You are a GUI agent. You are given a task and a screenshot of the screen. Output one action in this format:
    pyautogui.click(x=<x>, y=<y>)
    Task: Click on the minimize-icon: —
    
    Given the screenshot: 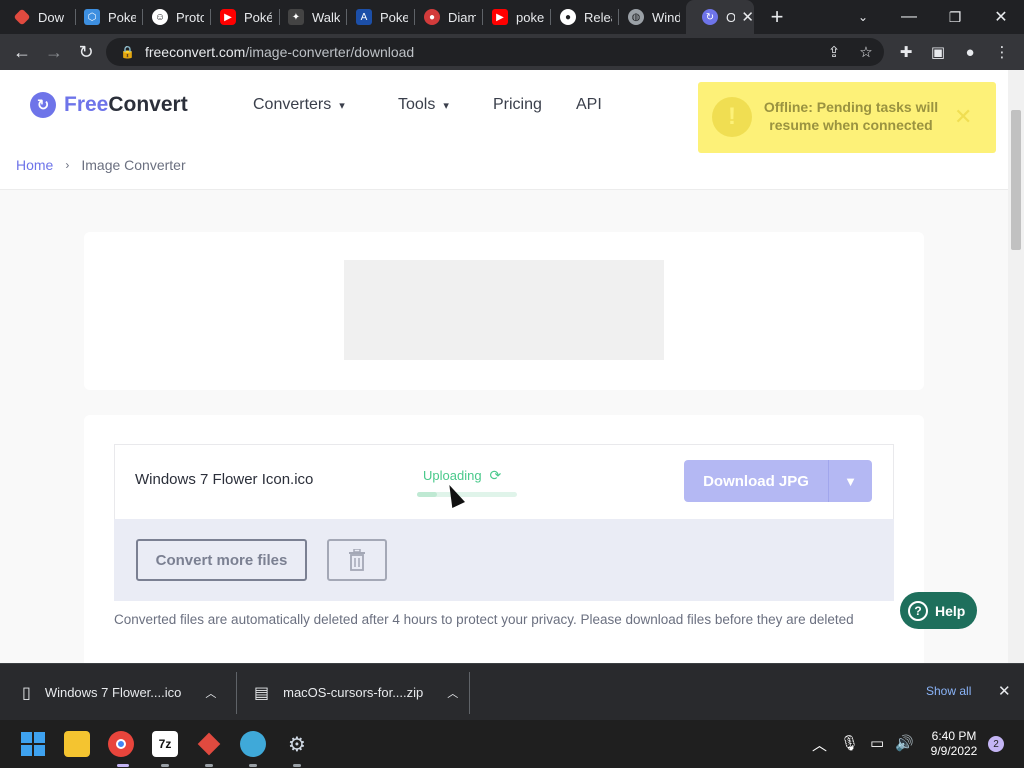 What is the action you would take?
    pyautogui.click(x=909, y=17)
    